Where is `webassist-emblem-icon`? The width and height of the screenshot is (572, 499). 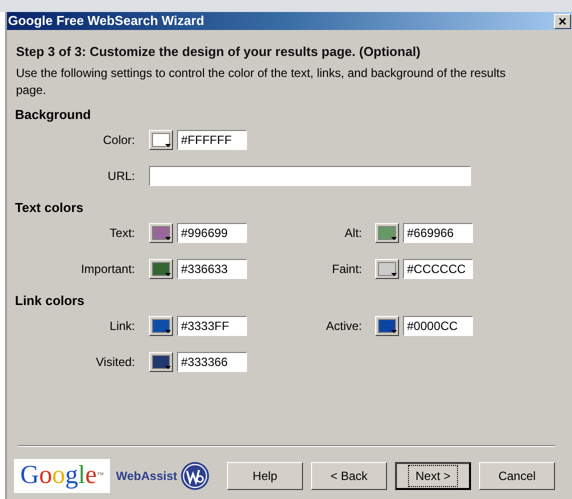
webassist-emblem-icon is located at coordinates (195, 475).